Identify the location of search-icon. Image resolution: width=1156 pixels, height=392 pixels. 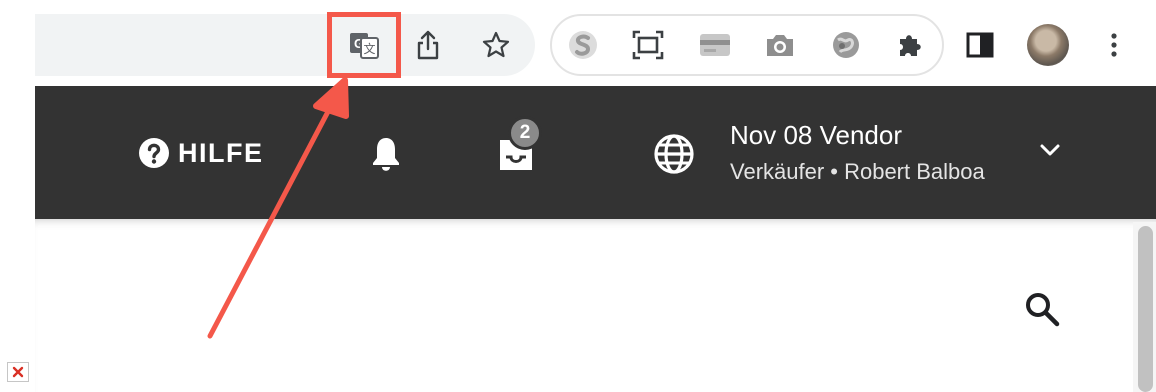
(1042, 309).